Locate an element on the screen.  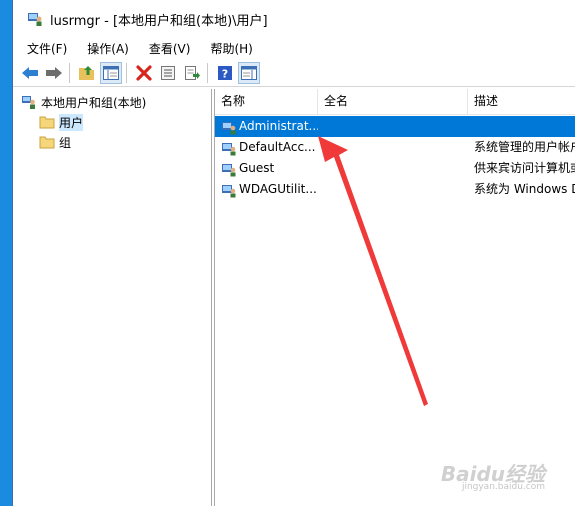
watermark-url: jingyan.baidu.com is located at coordinates (503, 487).